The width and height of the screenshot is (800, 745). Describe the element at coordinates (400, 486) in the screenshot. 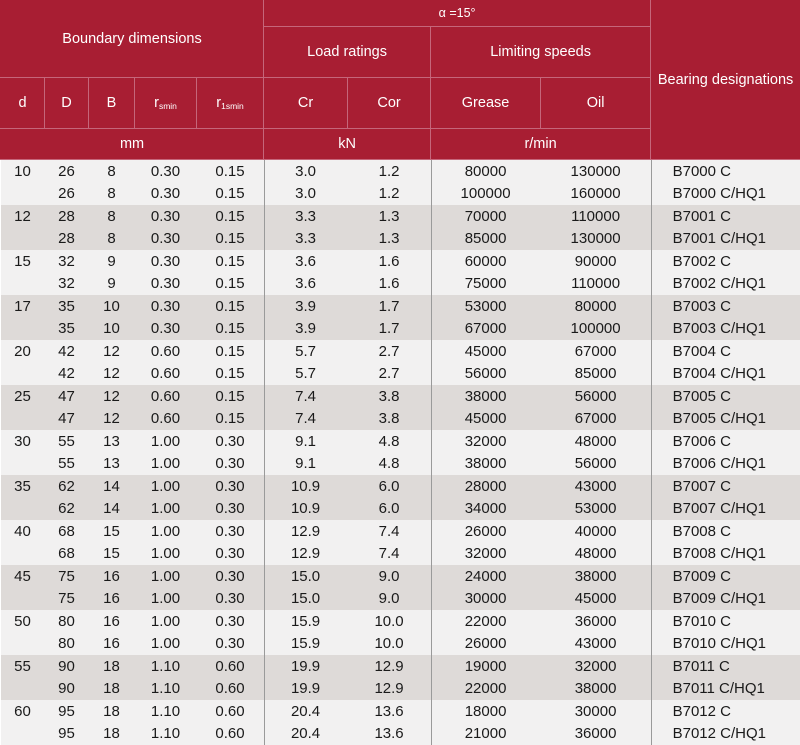

I see `table-row: 3562141.000.3010.96.02800043000B7007 C` at that location.